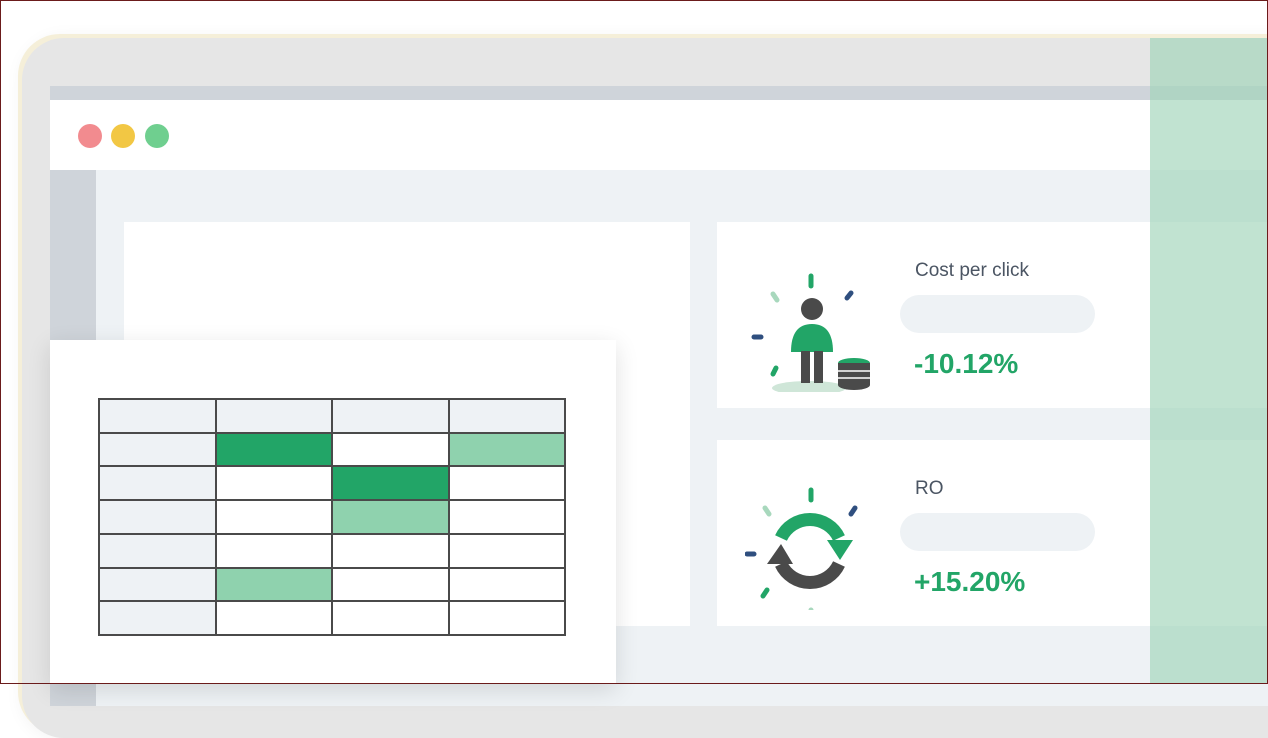  Describe the element at coordinates (332, 517) in the screenshot. I see `spreadsheet-grid` at that location.